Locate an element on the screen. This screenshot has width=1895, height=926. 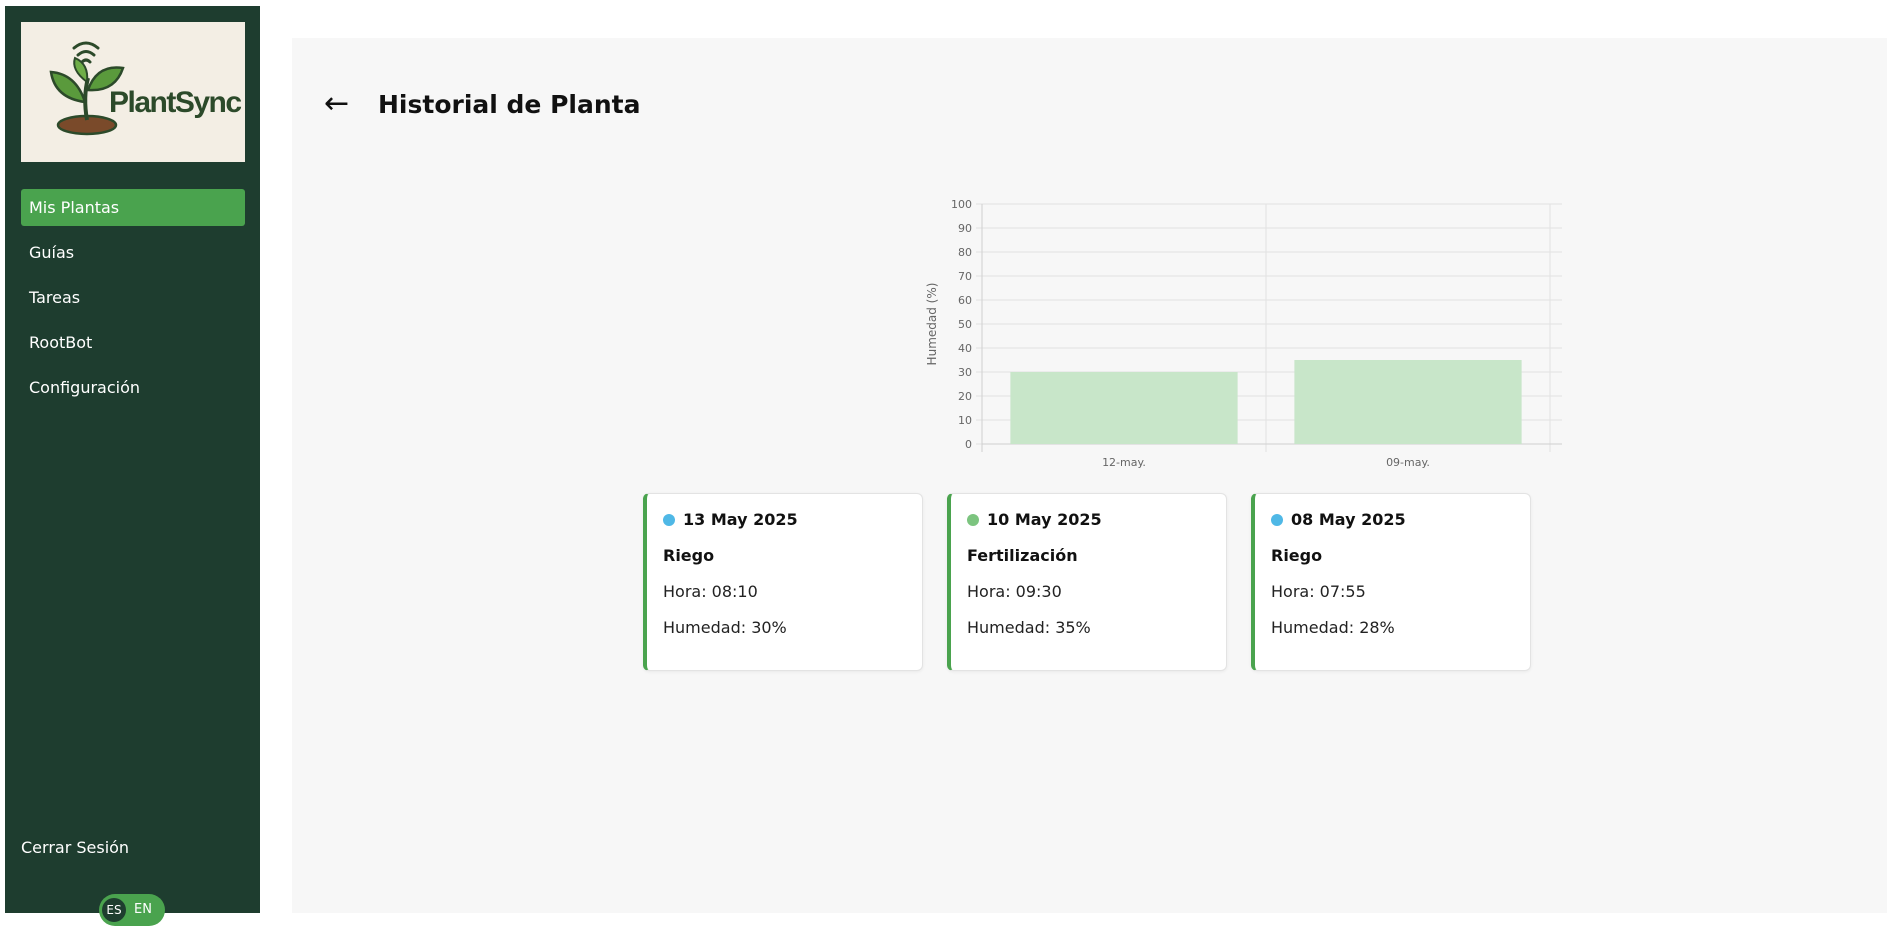
card-time: Hora: 09:30 is located at coordinates (1014, 591).